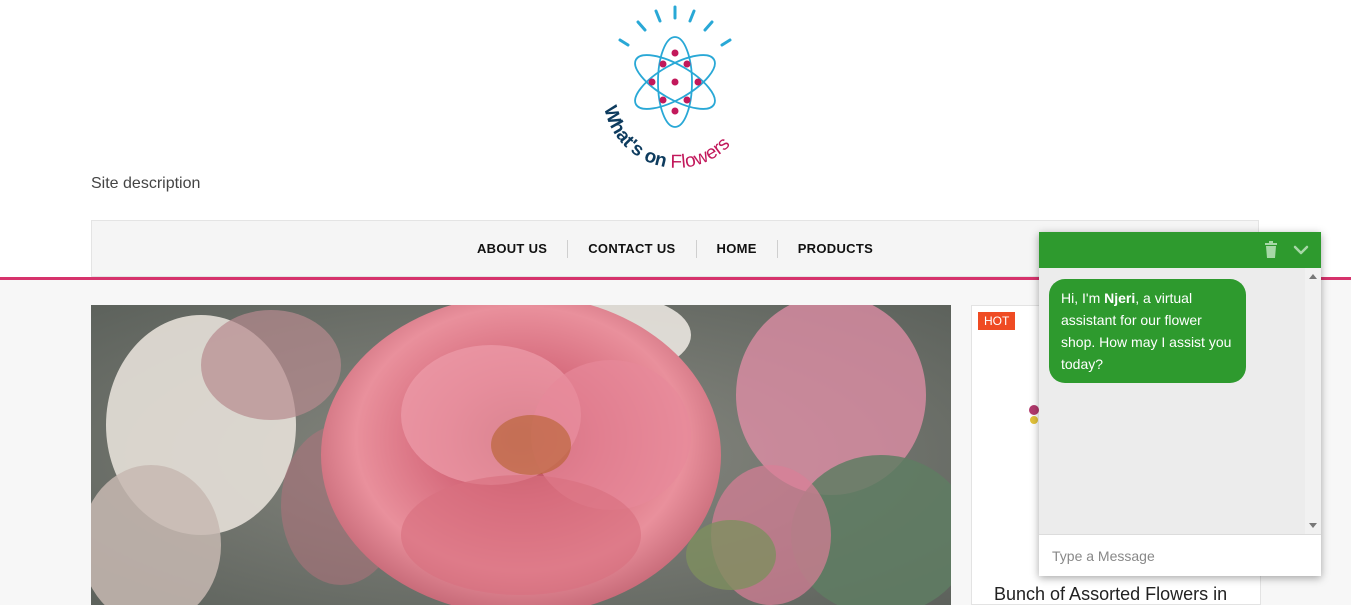  I want to click on assistant-name: Njeri, so click(1120, 298).